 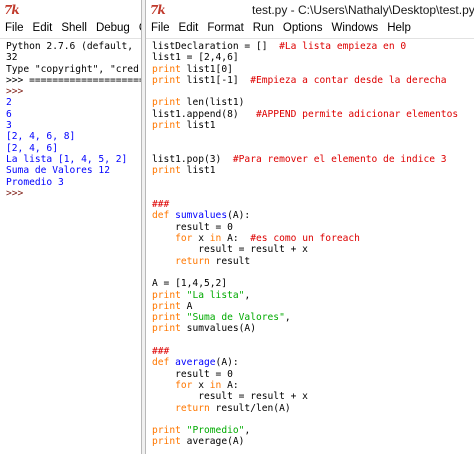 I want to click on code-token: #es como un foreach, so click(x=305, y=239).